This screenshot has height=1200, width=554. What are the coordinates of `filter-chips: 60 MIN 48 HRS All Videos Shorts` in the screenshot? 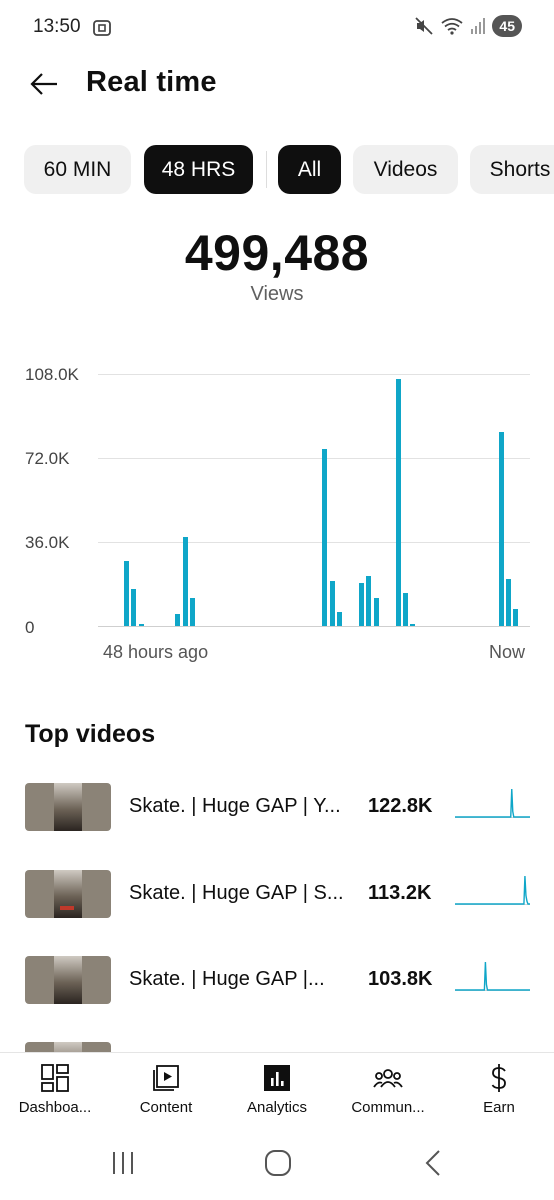 It's located at (289, 169).